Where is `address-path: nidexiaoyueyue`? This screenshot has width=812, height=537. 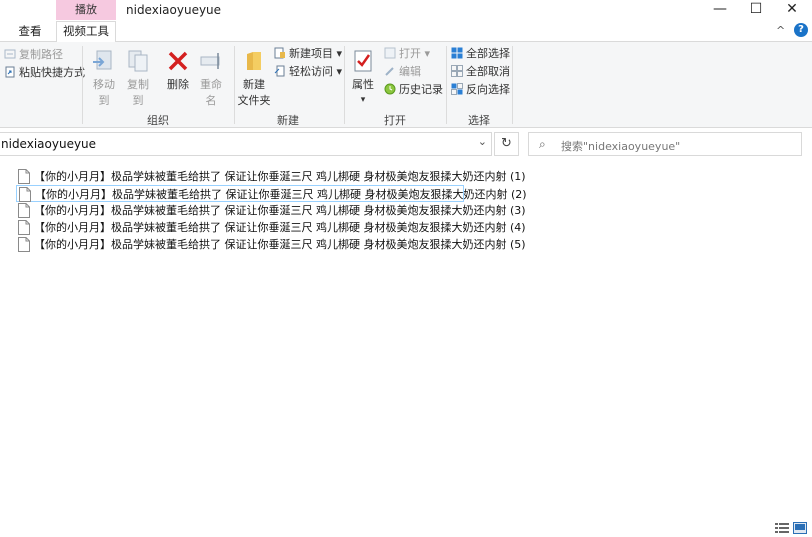 address-path: nidexiaoyueyue is located at coordinates (49, 144).